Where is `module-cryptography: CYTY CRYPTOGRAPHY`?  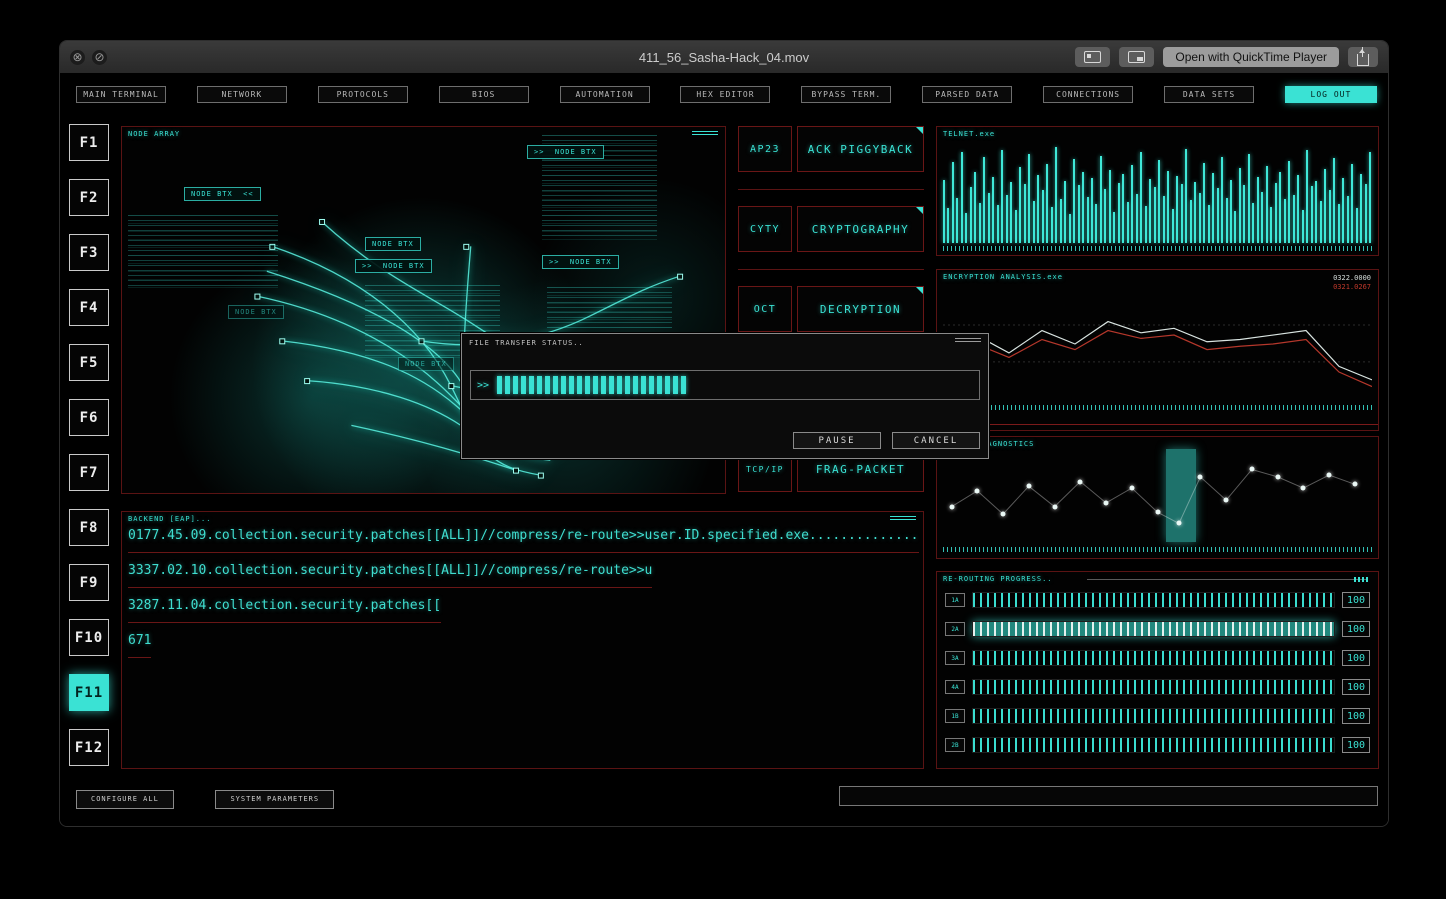
module-cryptography: CYTY CRYPTOGRAPHY is located at coordinates (831, 229).